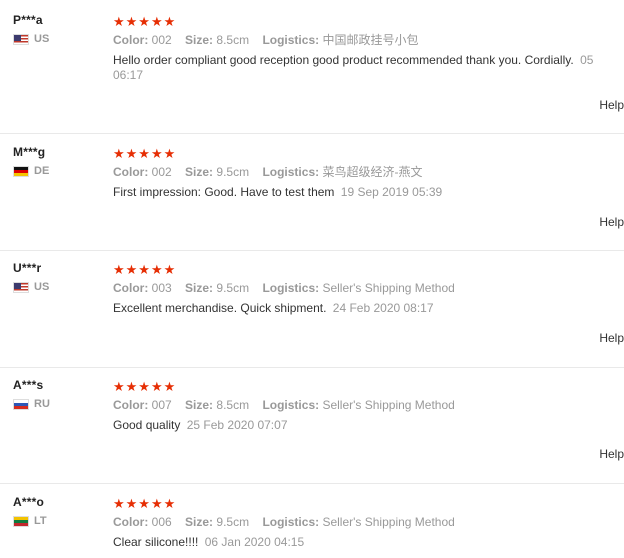  I want to click on review-date: 25 Feb 2020 07:07, so click(237, 425).